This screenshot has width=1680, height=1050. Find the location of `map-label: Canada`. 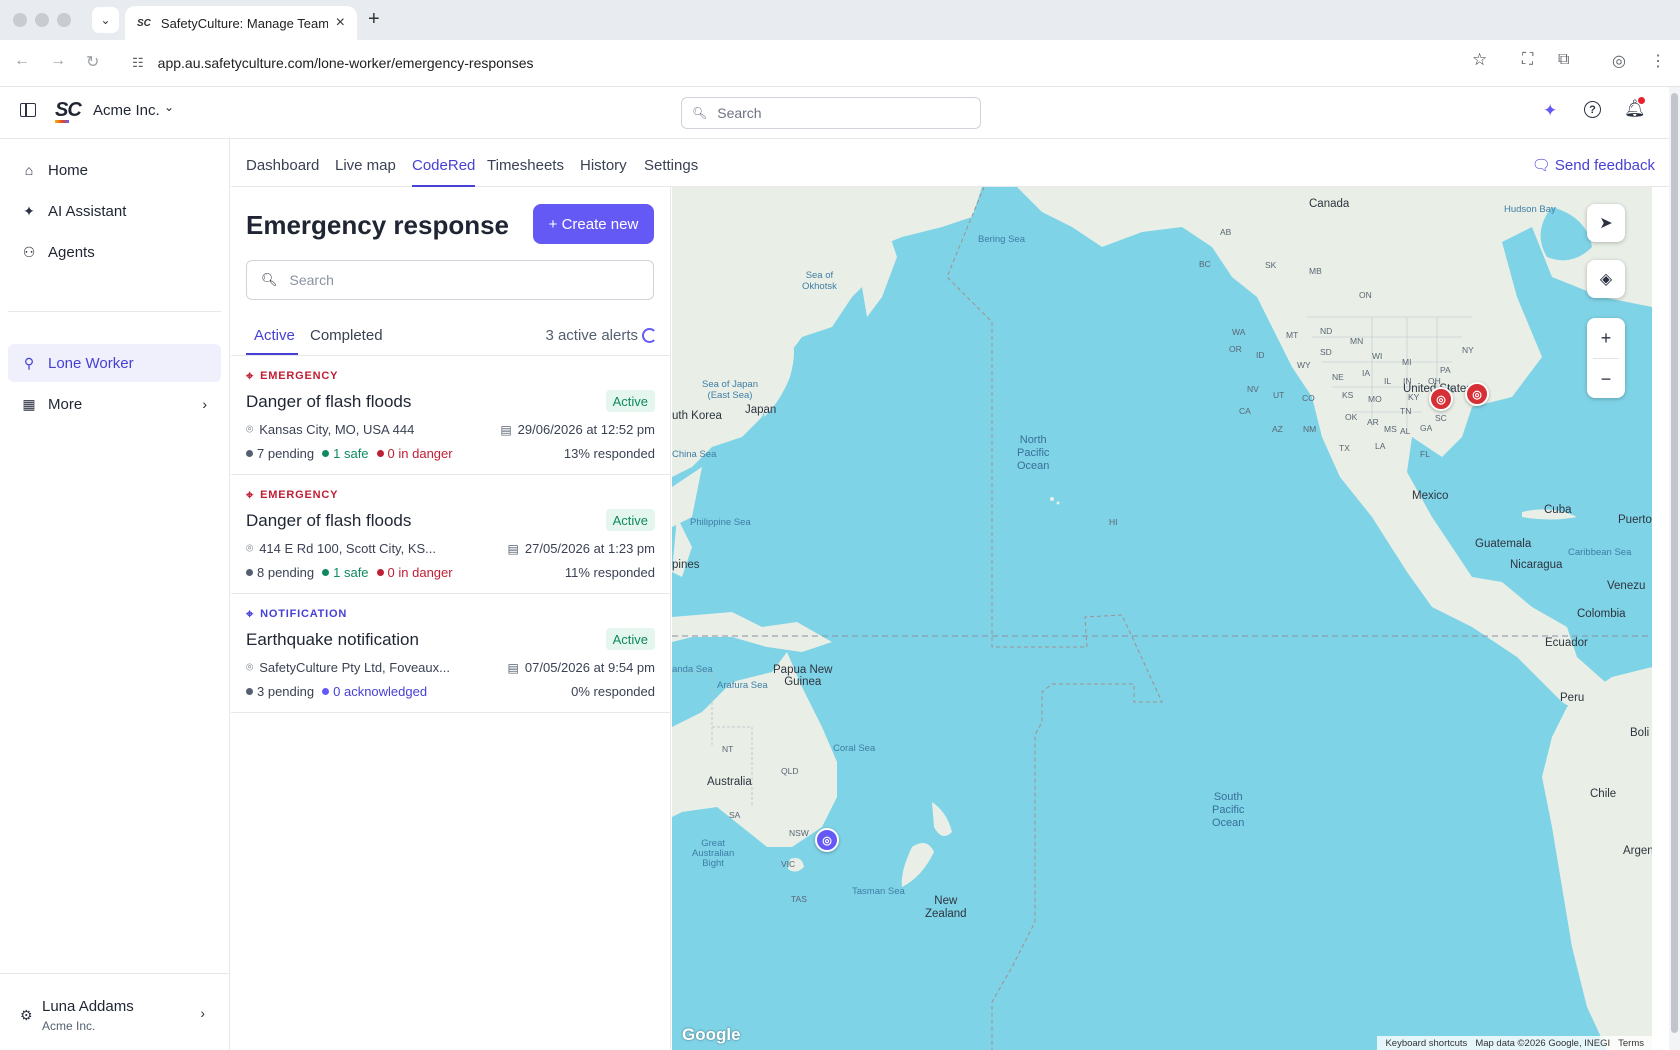

map-label: Canada is located at coordinates (1329, 204).